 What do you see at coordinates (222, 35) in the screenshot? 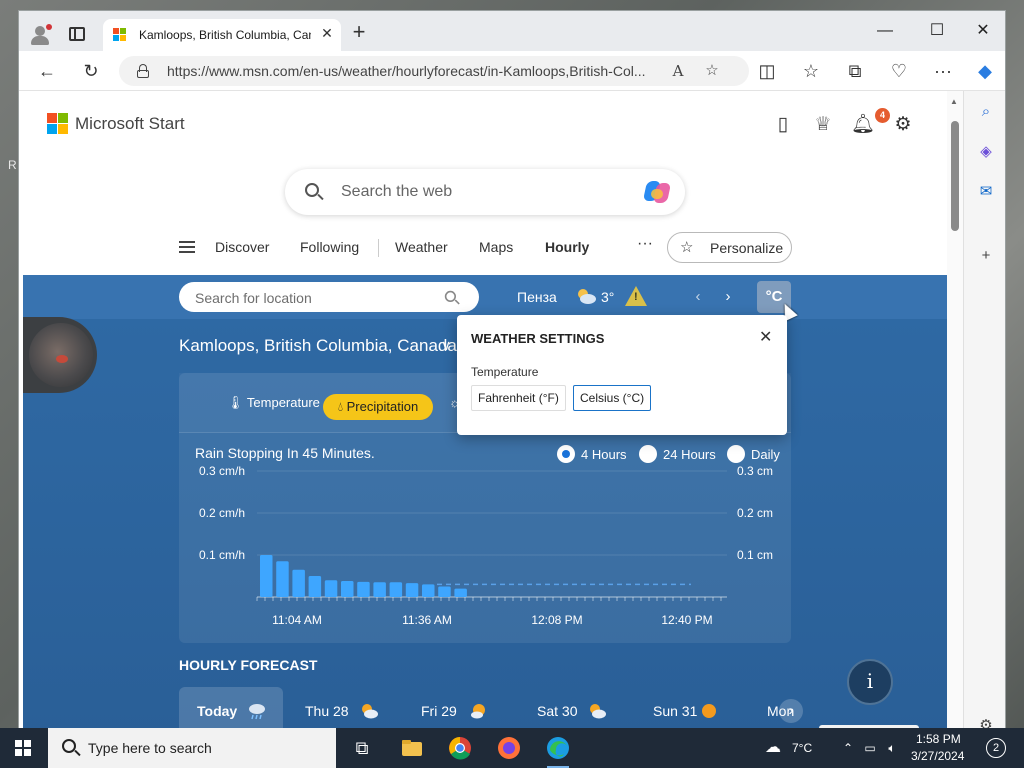
I see `browser-tab: Kamloops, British Columbia, Canada ✕` at bounding box center [222, 35].